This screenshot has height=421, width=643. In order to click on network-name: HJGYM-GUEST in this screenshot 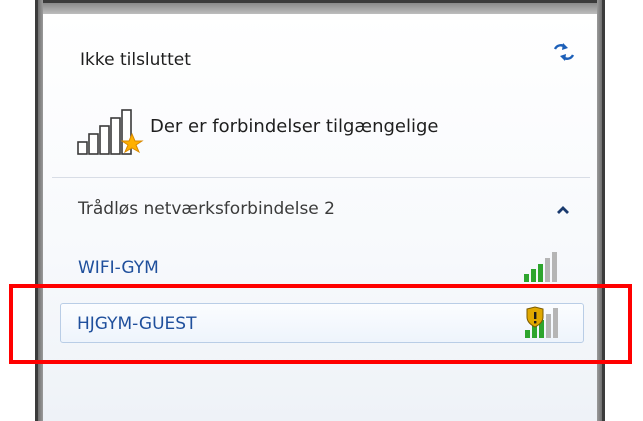, I will do `click(137, 324)`.